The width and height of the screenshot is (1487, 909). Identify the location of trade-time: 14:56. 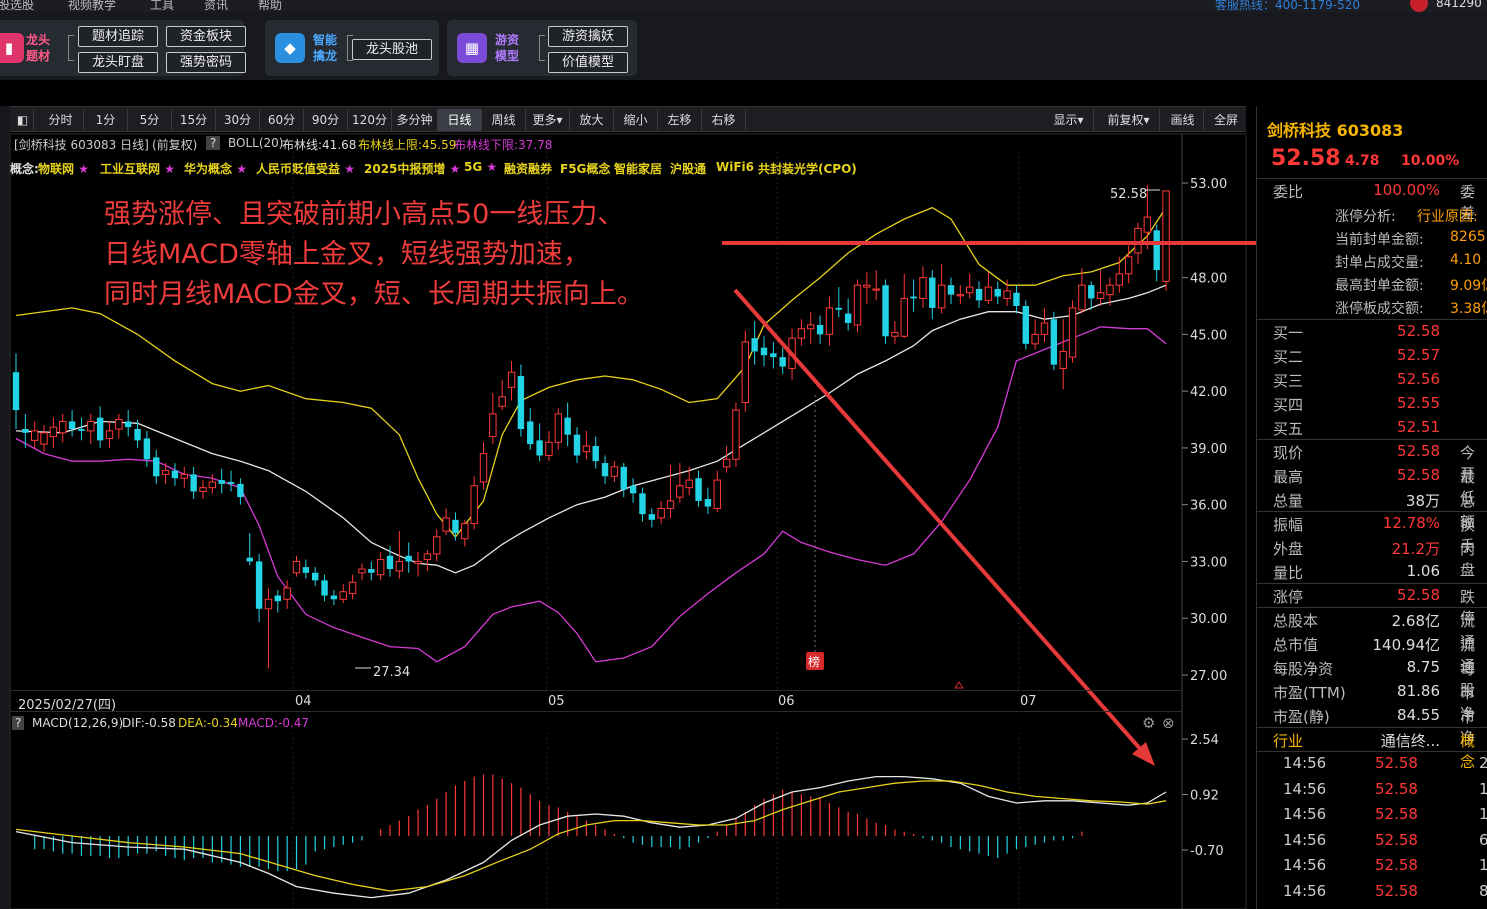
(1305, 865).